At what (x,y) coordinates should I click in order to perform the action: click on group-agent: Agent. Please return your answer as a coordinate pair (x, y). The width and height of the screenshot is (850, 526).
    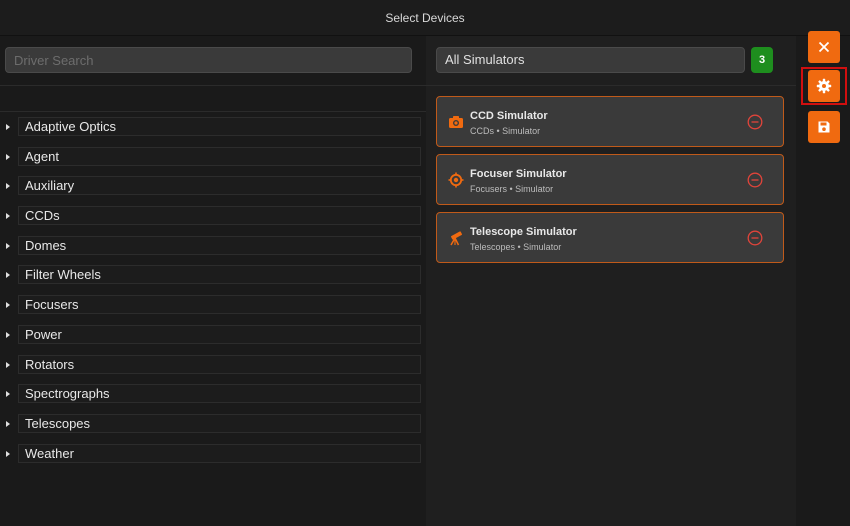
    Looking at the image, I should click on (213, 161).